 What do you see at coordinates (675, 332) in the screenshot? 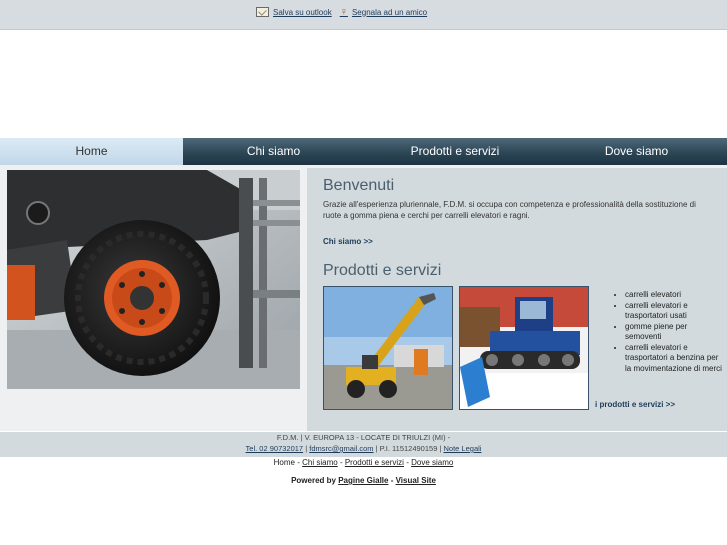
I see `list-item: gomme piene per semoventi` at bounding box center [675, 332].